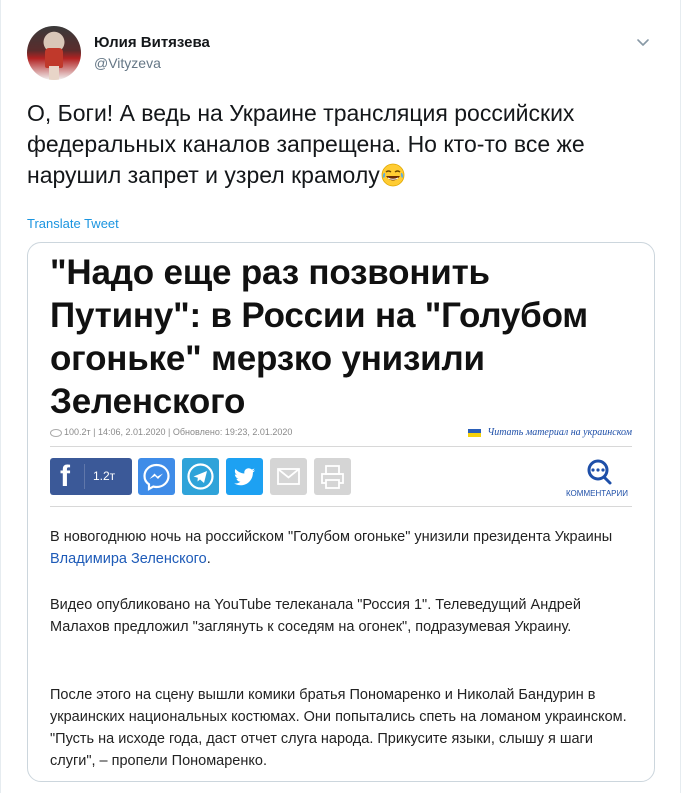 Image resolution: width=681 pixels, height=793 pixels. What do you see at coordinates (54, 58) in the screenshot?
I see `avatar-figure` at bounding box center [54, 58].